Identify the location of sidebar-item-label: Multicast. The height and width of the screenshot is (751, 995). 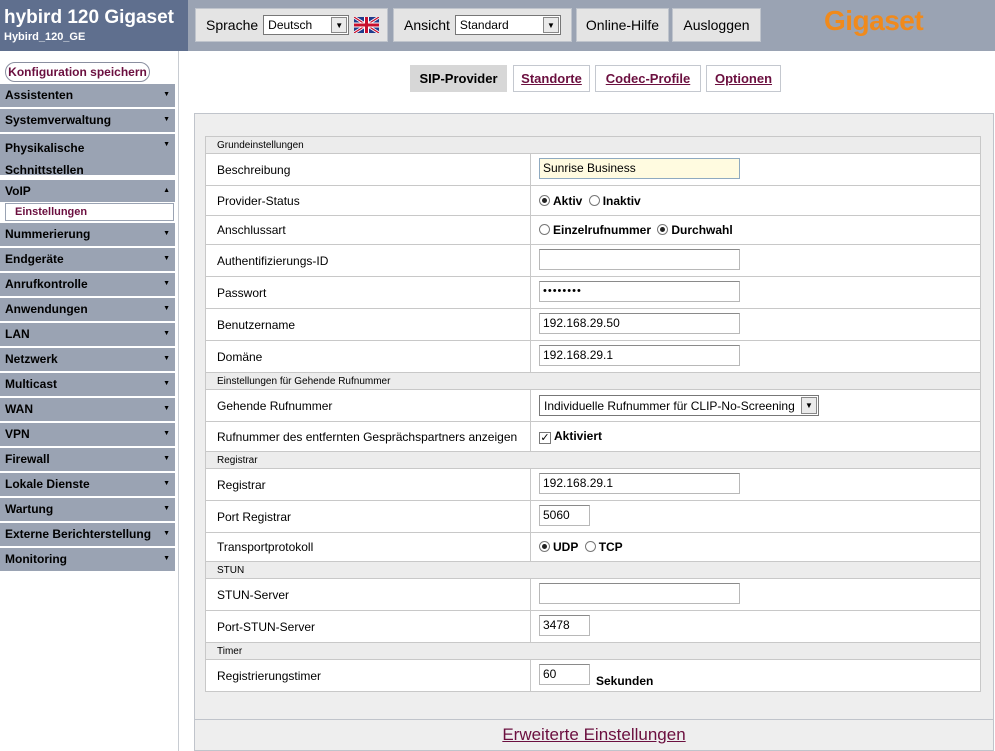
(31, 384).